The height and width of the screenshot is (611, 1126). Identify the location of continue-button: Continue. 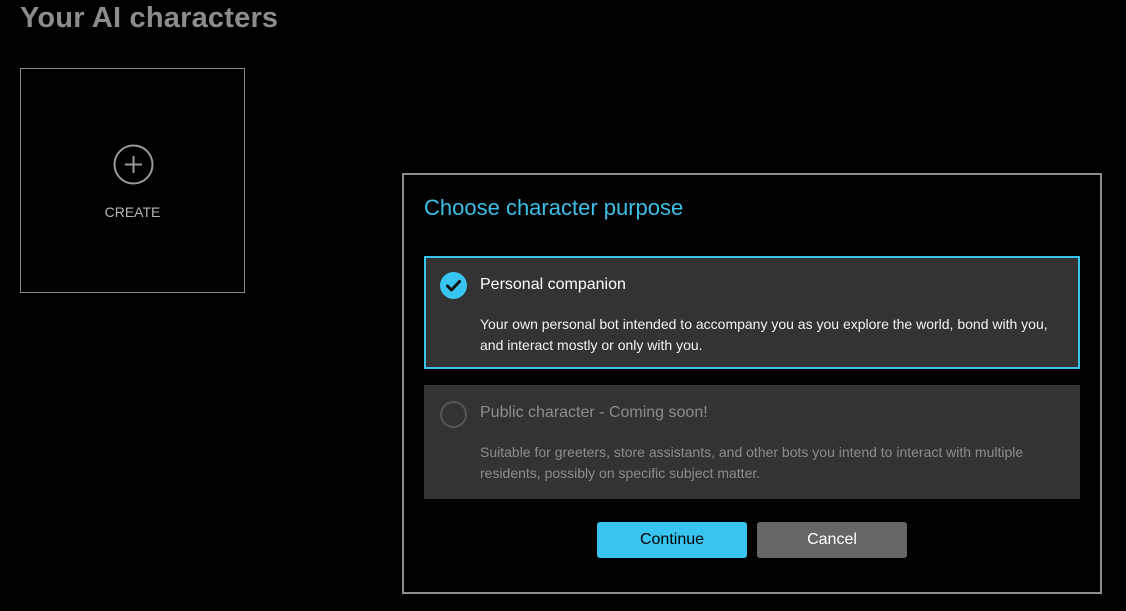
(672, 540).